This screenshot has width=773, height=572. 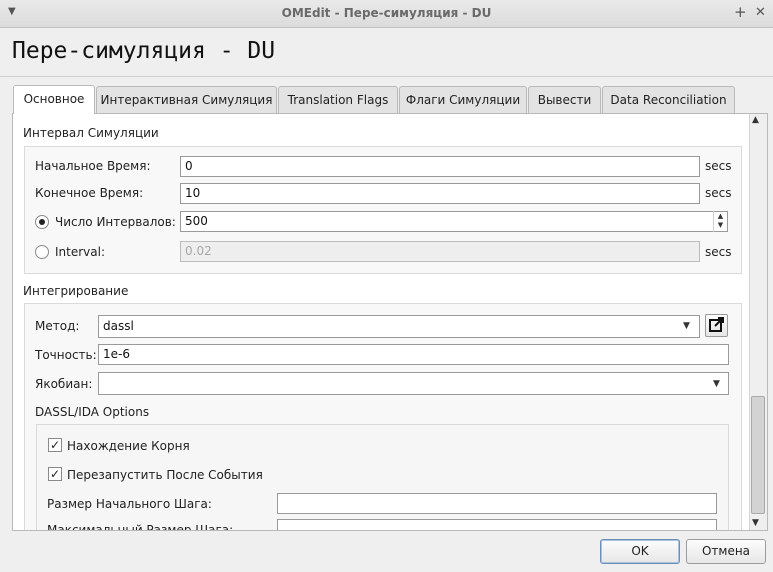 What do you see at coordinates (55, 474) in the screenshot?
I see `restart-after-event-checkbox: ✓` at bounding box center [55, 474].